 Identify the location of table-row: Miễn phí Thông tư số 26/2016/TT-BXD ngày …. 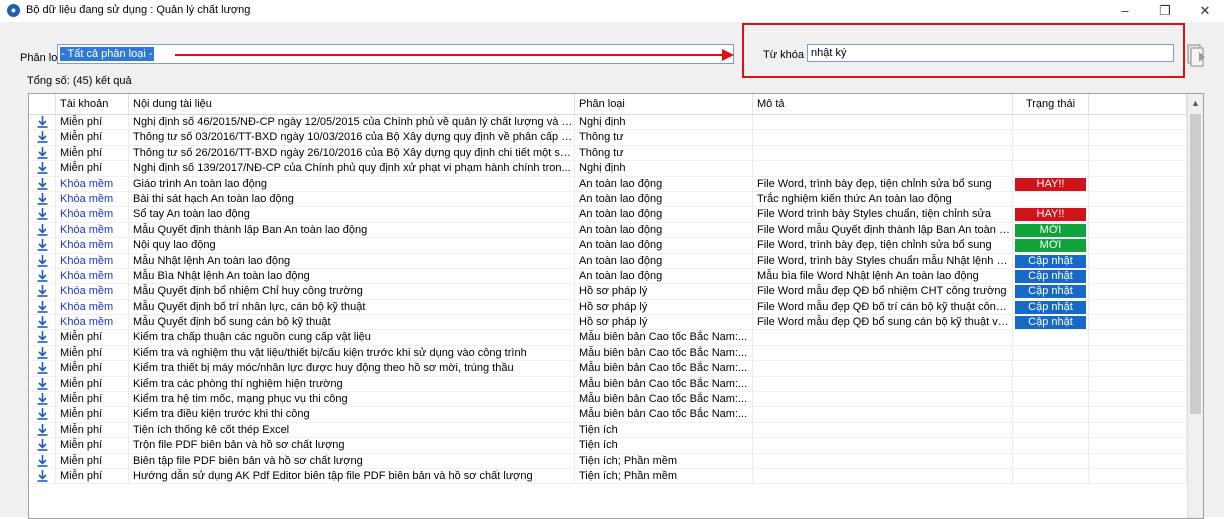
(608, 153).